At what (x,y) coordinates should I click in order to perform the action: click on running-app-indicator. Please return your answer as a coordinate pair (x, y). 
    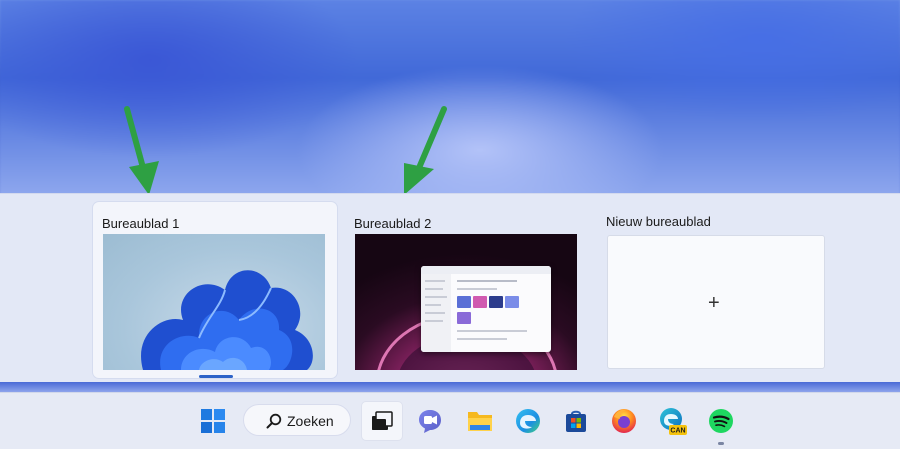
    Looking at the image, I should click on (721, 443).